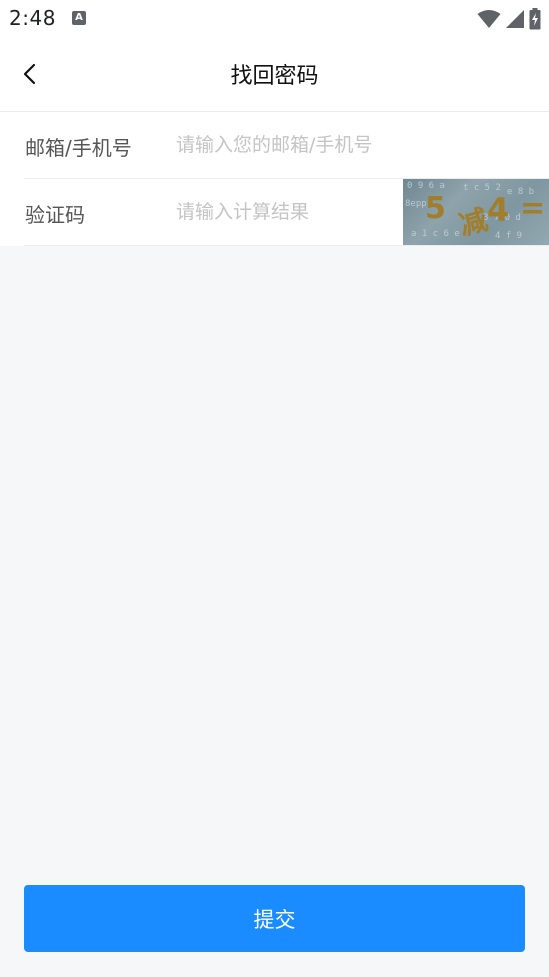 This screenshot has width=549, height=977. Describe the element at coordinates (274, 918) in the screenshot. I see `submit-button: 提交` at that location.